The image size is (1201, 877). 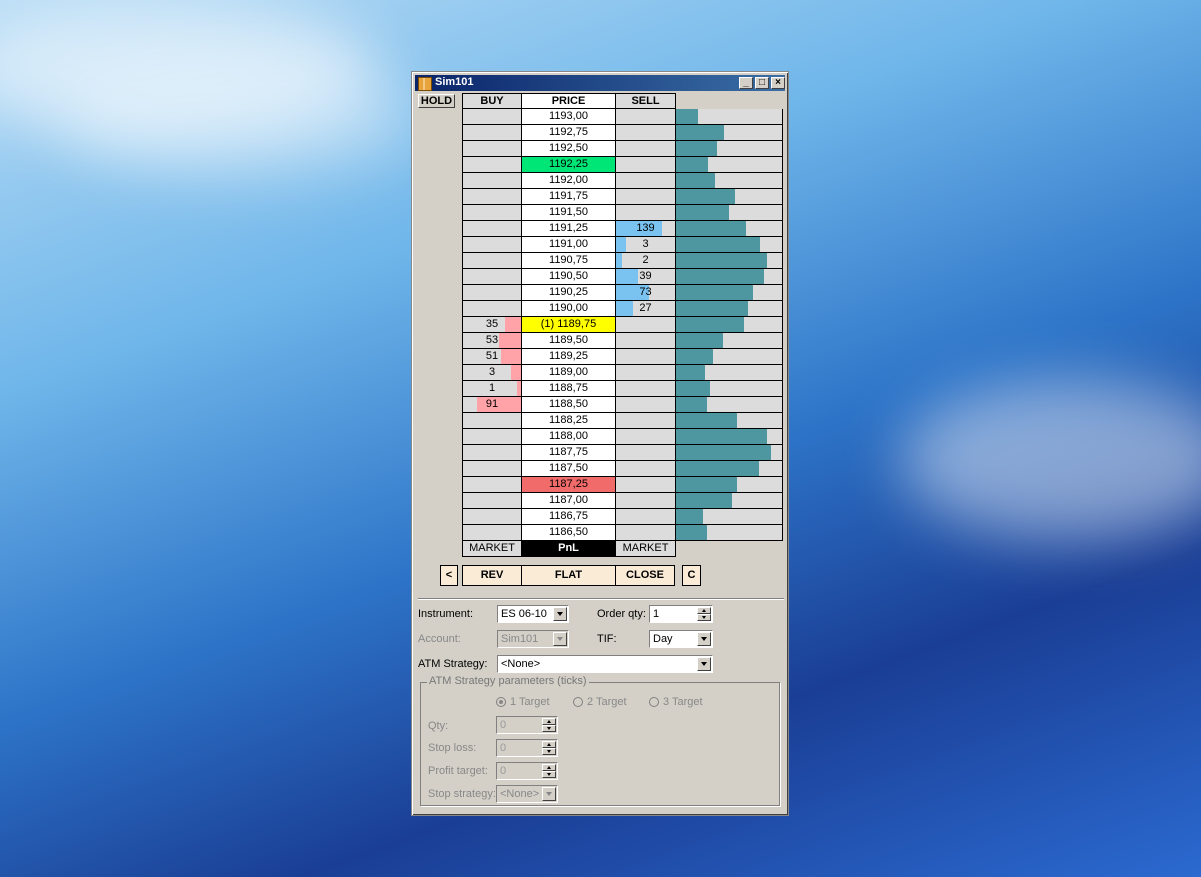 What do you see at coordinates (691, 575) in the screenshot?
I see `c-button: C` at bounding box center [691, 575].